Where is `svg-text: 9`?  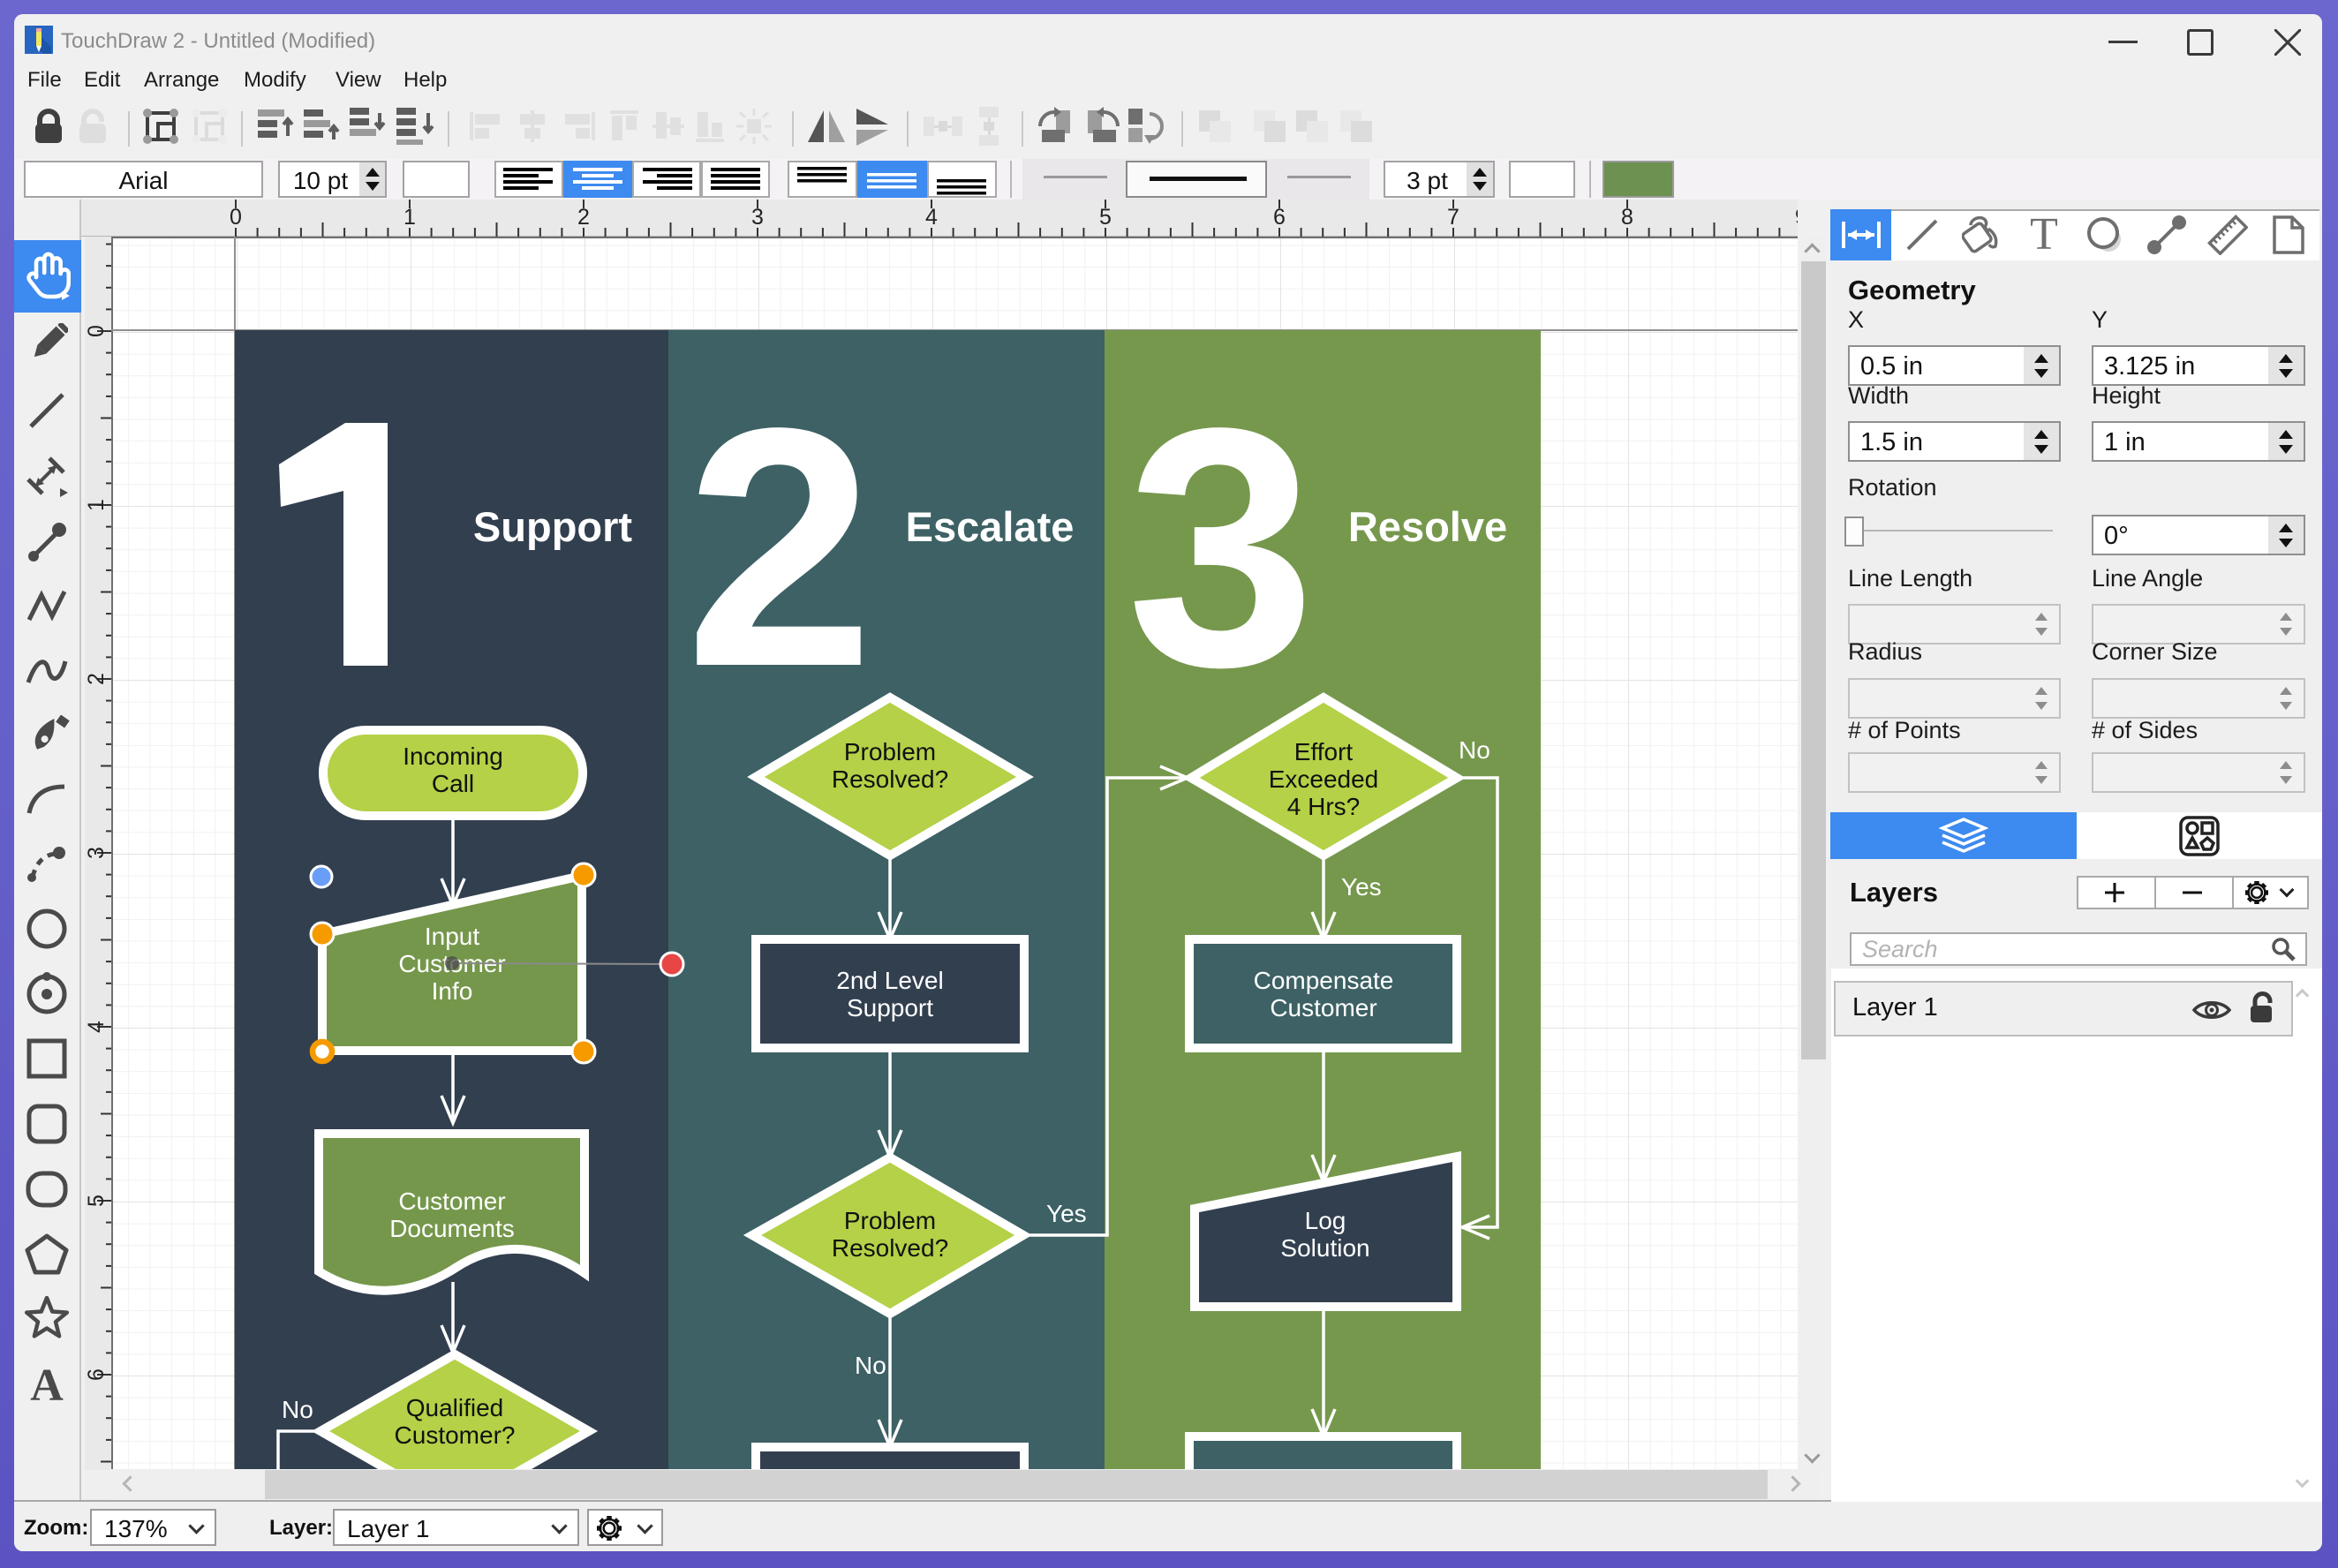
svg-text: 9 is located at coordinates (1796, 217).